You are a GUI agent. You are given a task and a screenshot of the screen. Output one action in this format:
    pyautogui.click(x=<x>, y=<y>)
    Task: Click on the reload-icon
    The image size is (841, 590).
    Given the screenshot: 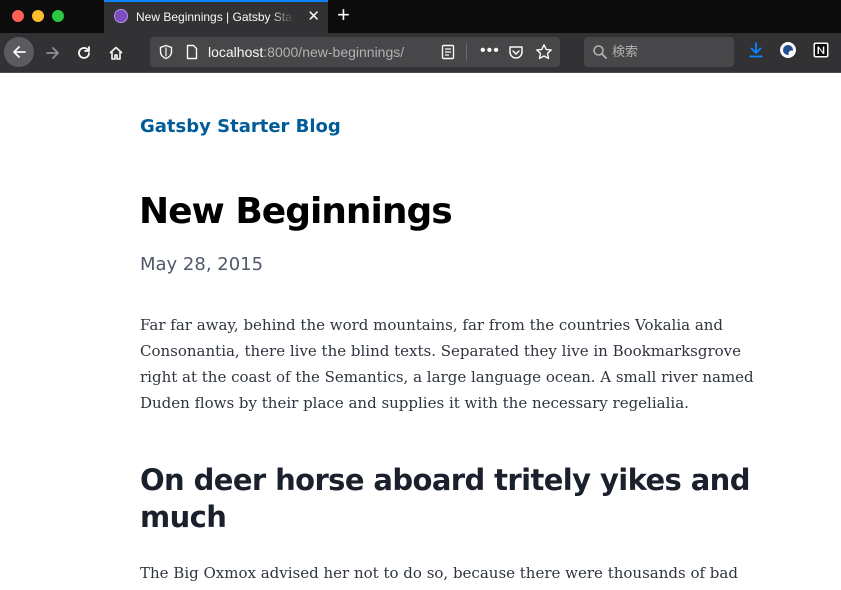 What is the action you would take?
    pyautogui.click(x=84, y=52)
    